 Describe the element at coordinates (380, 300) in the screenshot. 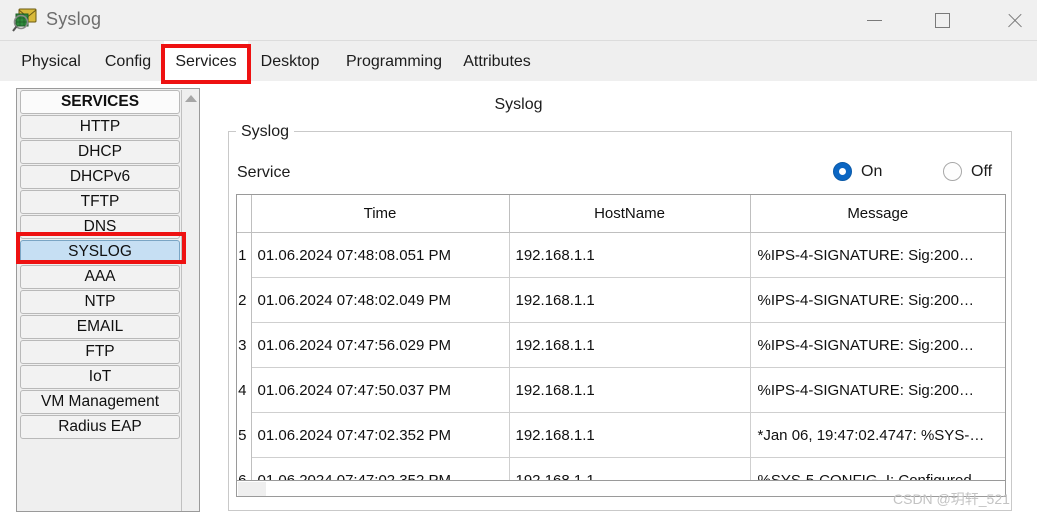

I see `cell-time: 01.06.2024 07:48:02.049 PM` at that location.